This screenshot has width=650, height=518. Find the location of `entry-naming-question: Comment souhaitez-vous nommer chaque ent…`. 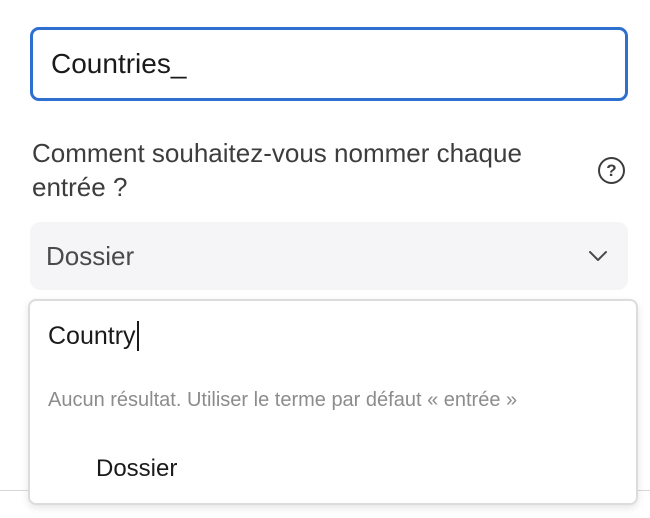

entry-naming-question: Comment souhaitez-vous nommer chaque ent… is located at coordinates (277, 170).